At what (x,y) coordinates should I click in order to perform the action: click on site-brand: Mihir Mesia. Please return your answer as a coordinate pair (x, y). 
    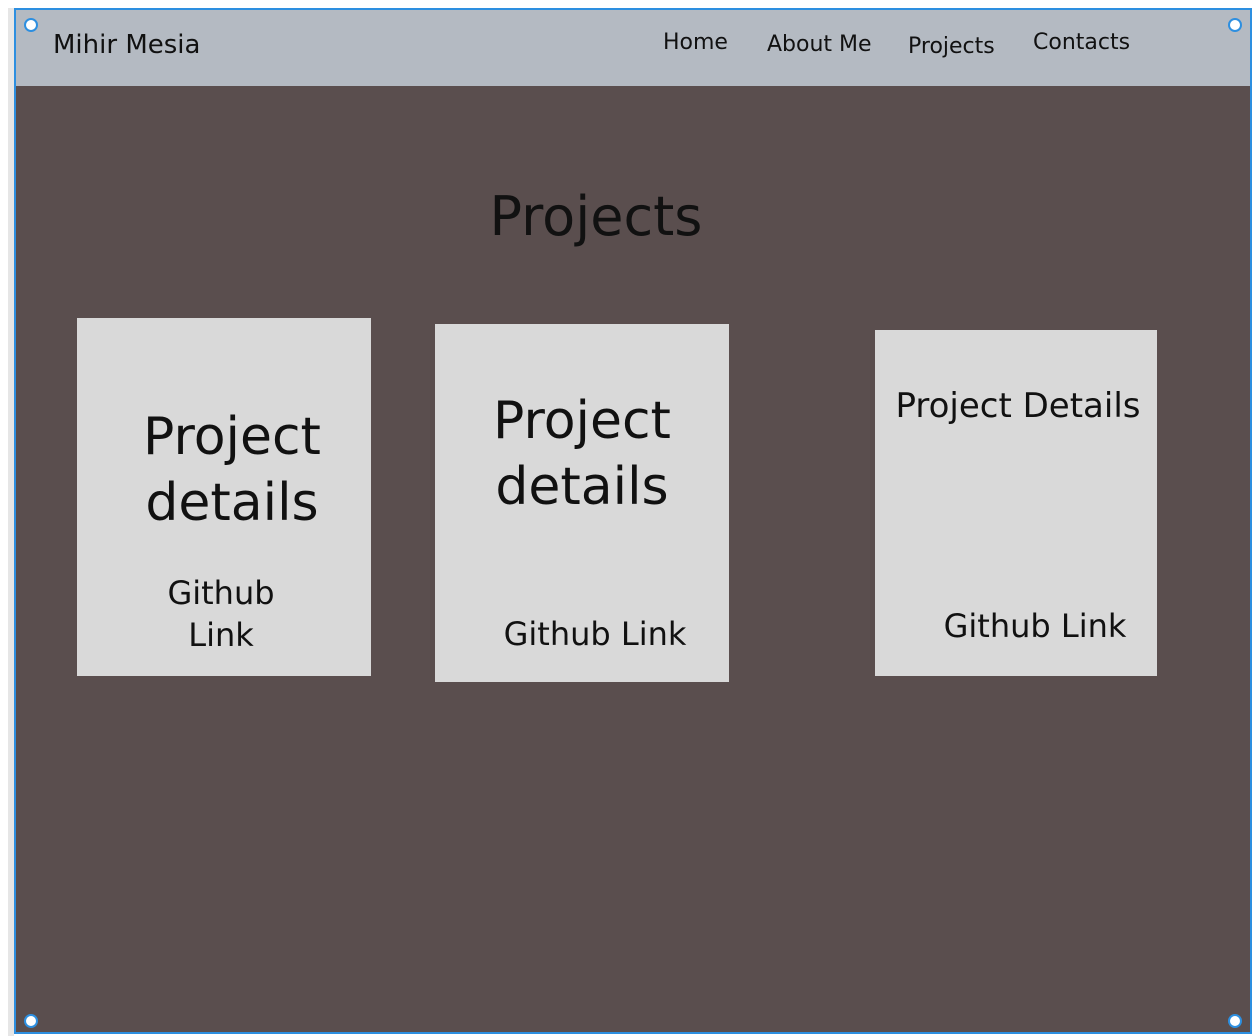
    Looking at the image, I should click on (126, 45).